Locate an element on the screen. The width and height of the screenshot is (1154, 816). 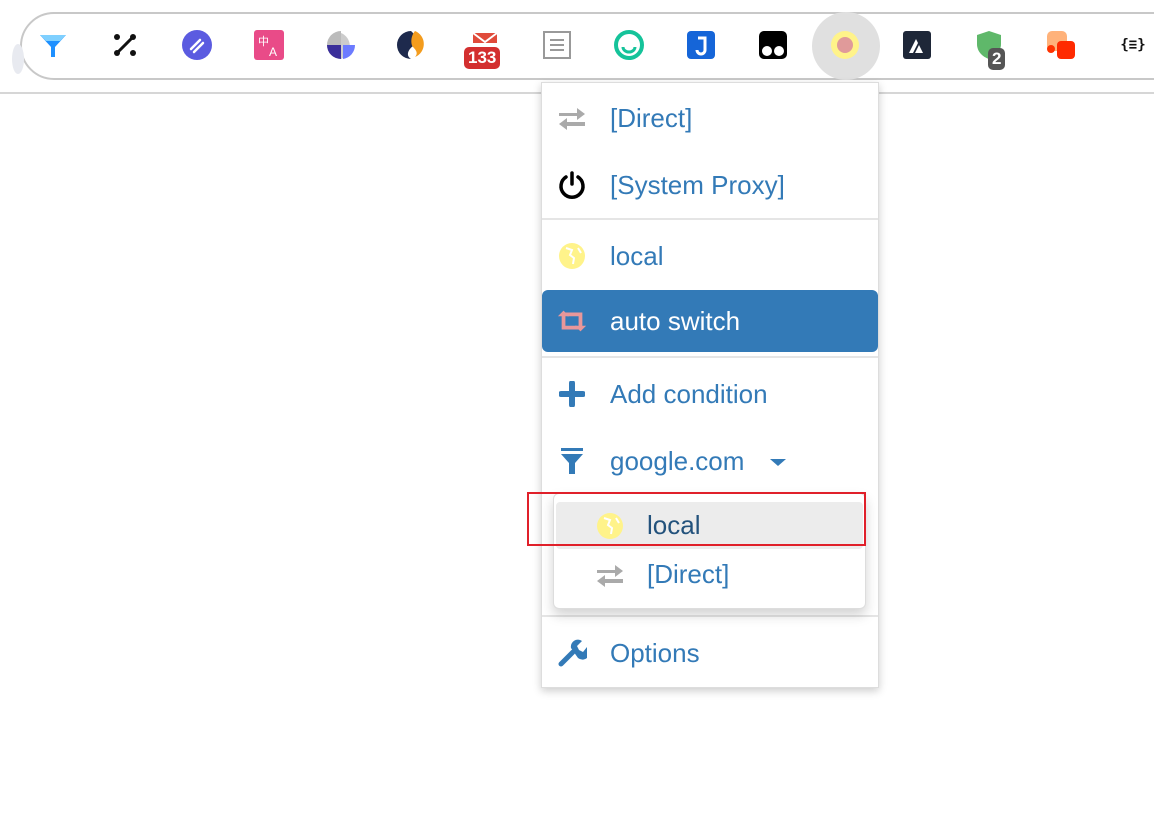
grammarly-extension-icon is located at coordinates (629, 45).